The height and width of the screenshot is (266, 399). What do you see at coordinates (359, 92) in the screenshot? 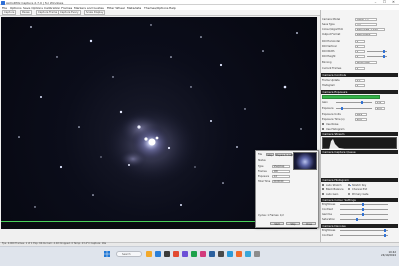
I see `section-camera-exposure: Camera Exposure` at bounding box center [359, 92].